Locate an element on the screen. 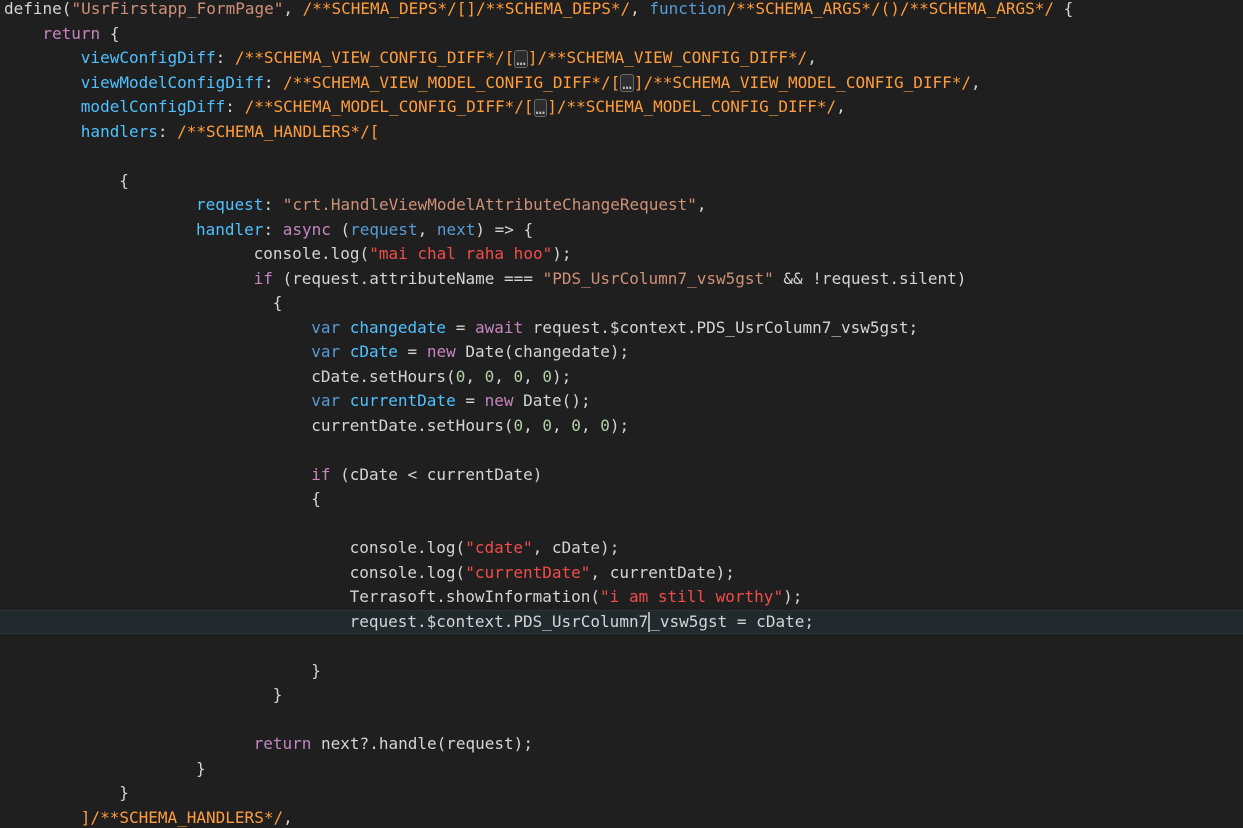 The width and height of the screenshot is (1243, 828). code-line: console.log("mai chal raha hoo"); is located at coordinates (621, 254).